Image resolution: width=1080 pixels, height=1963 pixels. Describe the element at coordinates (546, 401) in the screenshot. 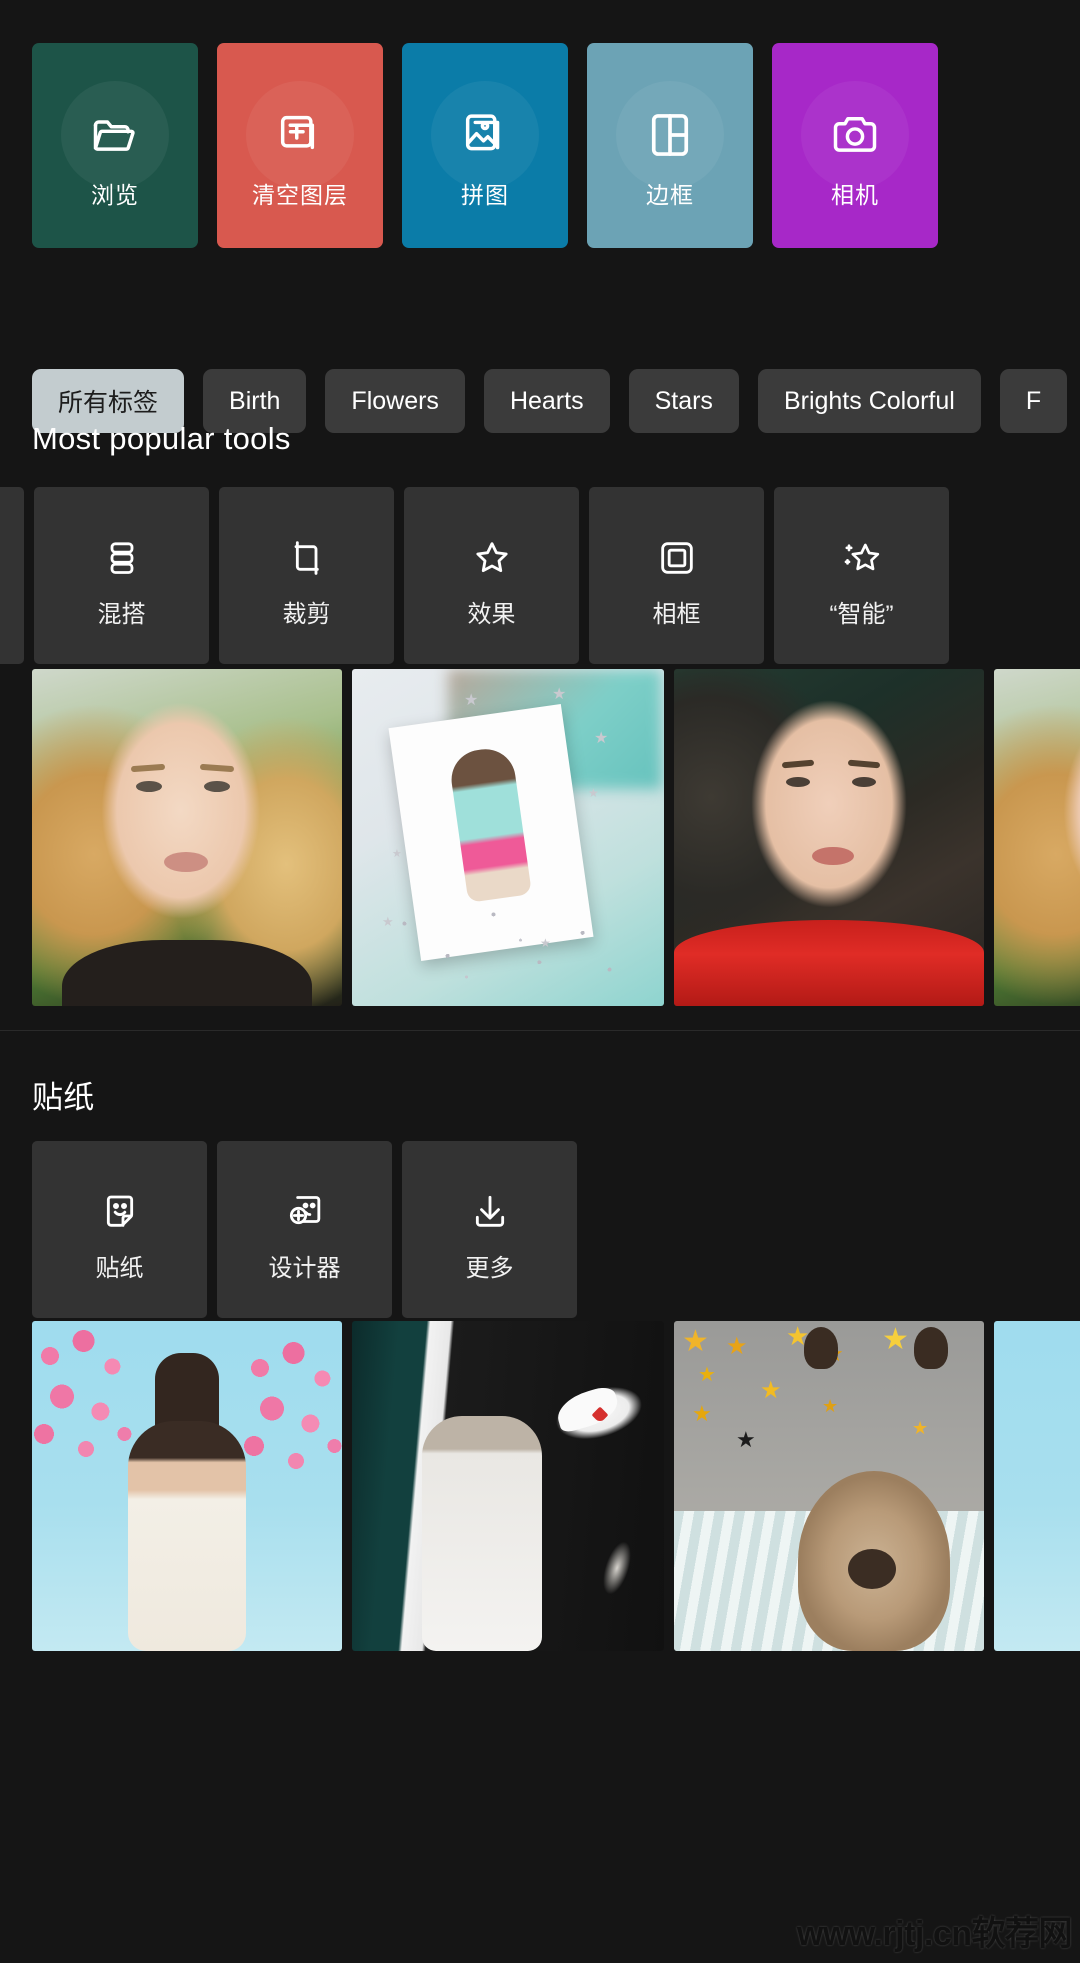

I see `tag-chip-hearts: Hearts` at that location.